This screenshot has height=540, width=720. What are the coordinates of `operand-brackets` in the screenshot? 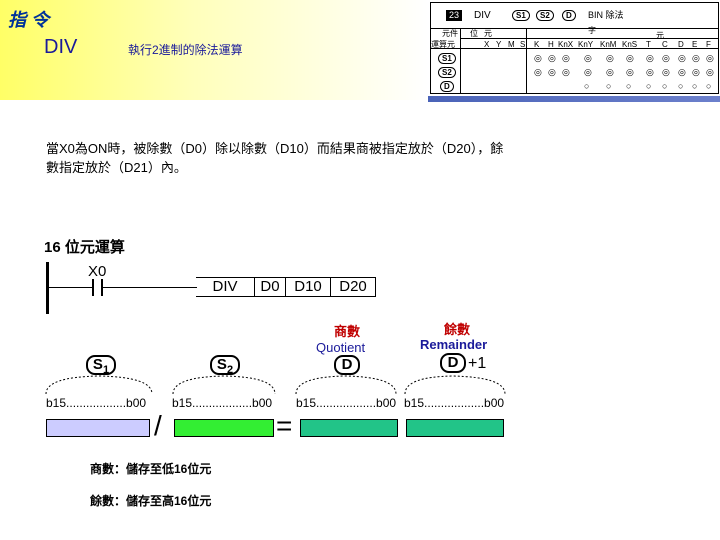 It's located at (275, 385).